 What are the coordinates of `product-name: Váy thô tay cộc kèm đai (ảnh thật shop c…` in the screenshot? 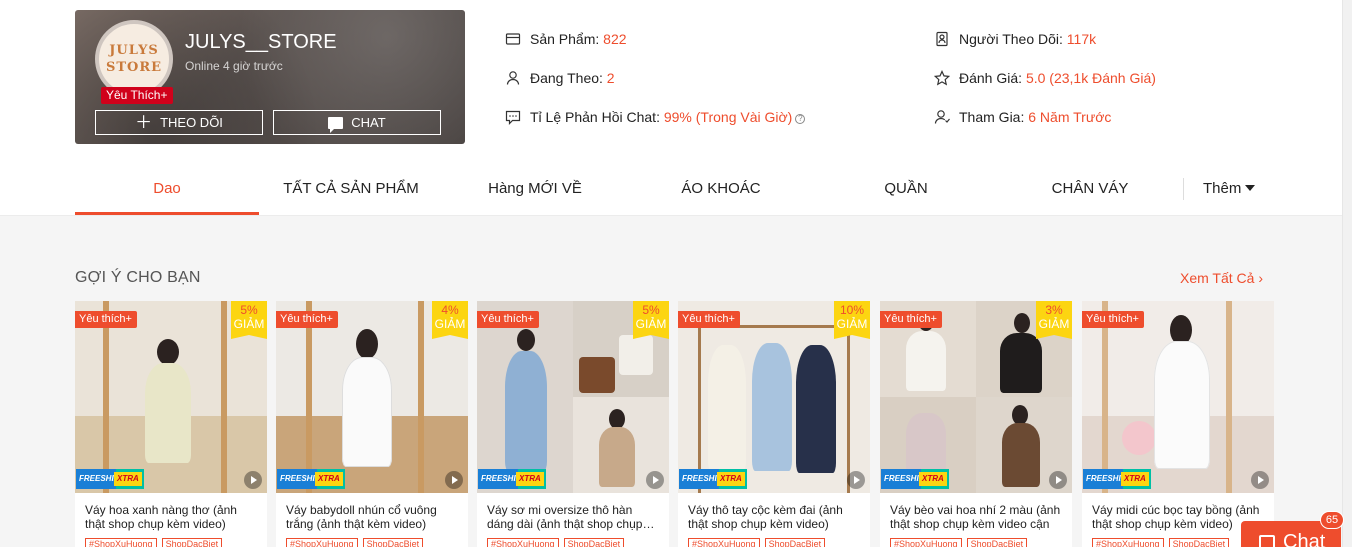 It's located at (774, 517).